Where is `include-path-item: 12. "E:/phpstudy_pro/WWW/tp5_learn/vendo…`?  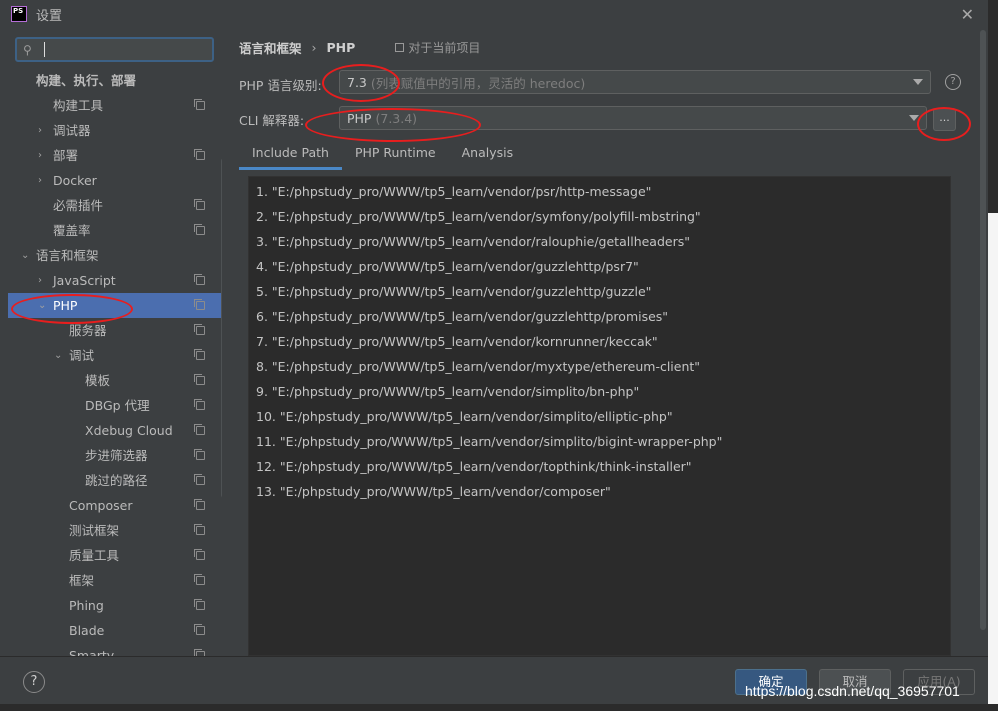 include-path-item: 12. "E:/phpstudy_pro/WWW/tp5_learn/vendo… is located at coordinates (474, 466).